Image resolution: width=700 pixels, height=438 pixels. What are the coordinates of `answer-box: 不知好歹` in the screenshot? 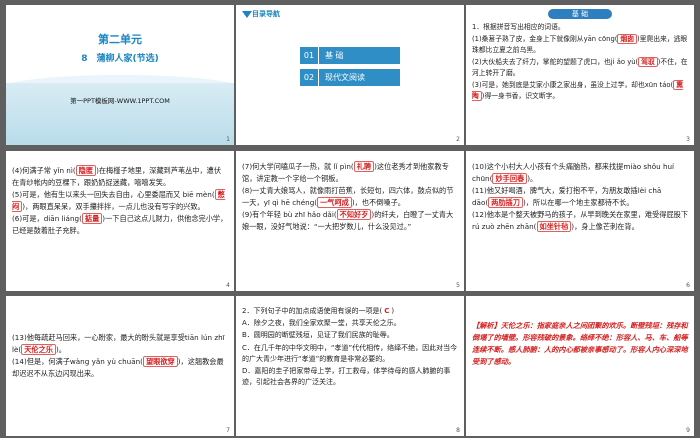 It's located at (354, 215).